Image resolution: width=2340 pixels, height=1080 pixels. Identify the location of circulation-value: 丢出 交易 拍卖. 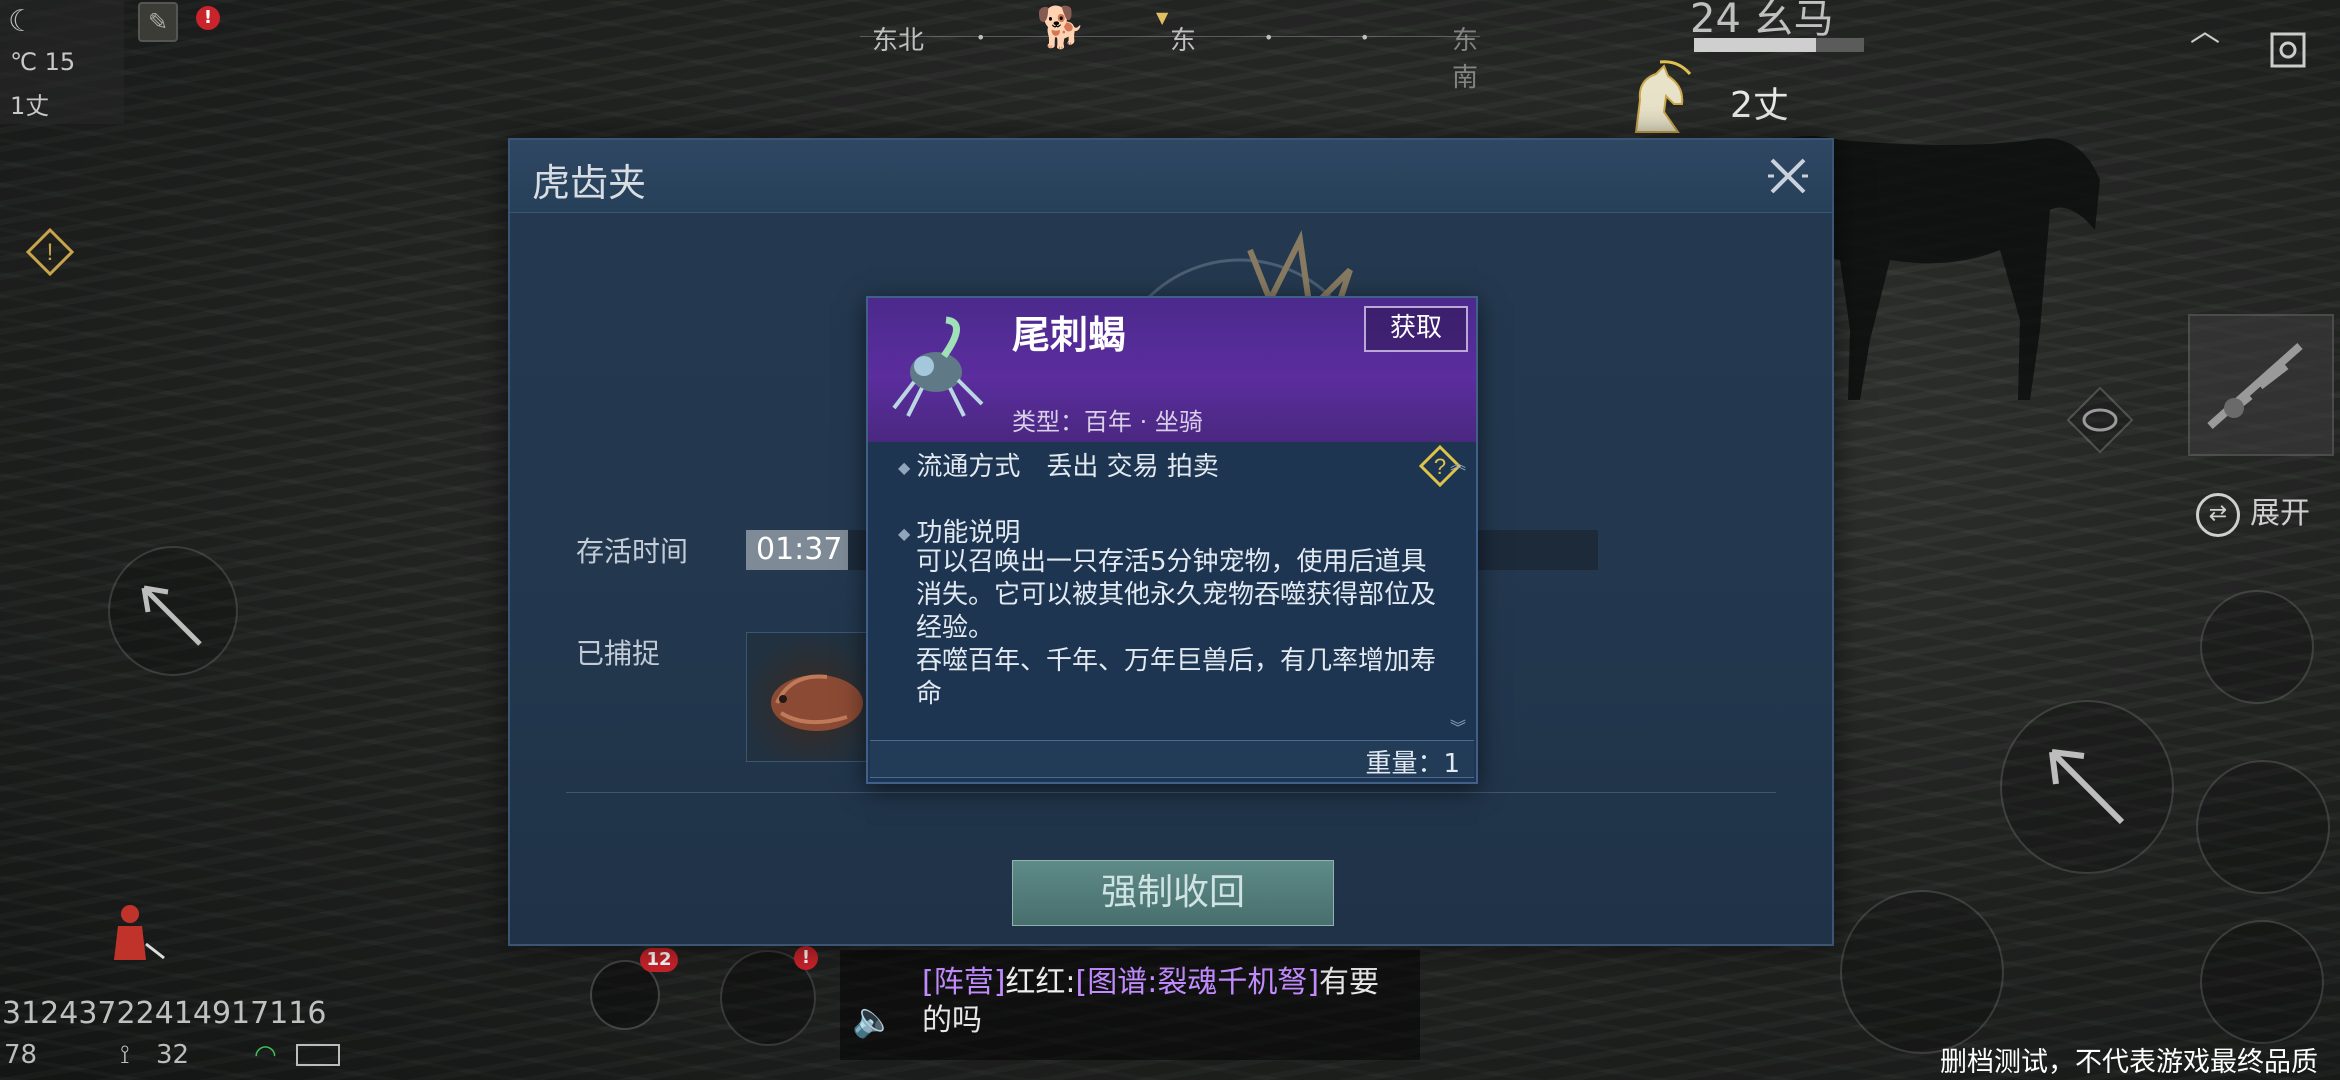
(1132, 467).